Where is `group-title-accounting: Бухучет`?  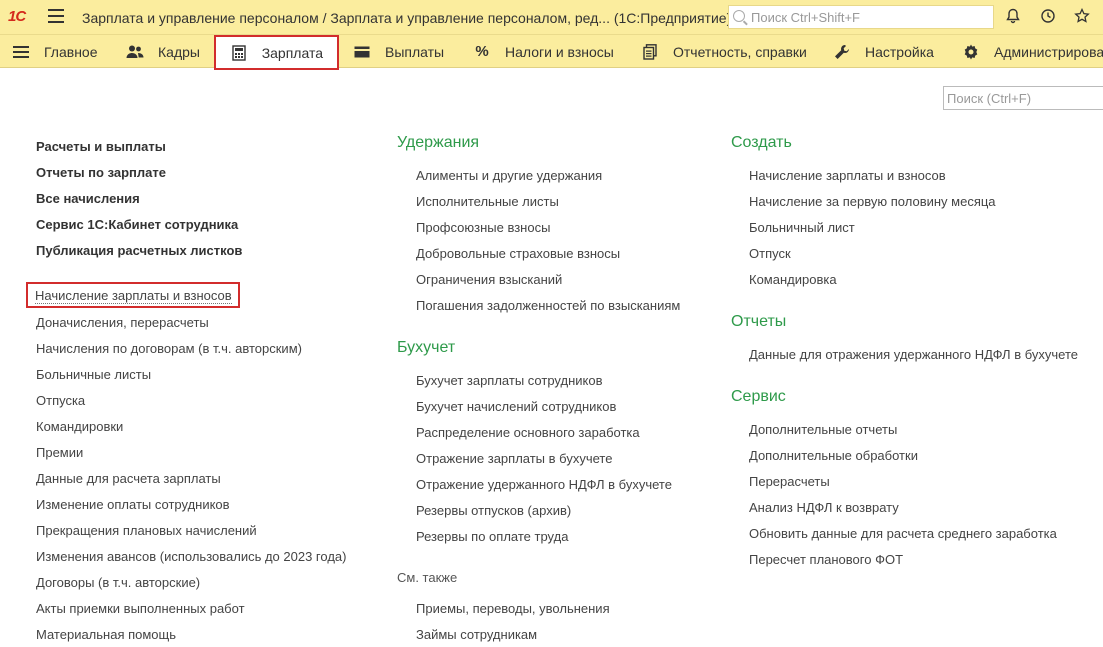 group-title-accounting: Бухучет is located at coordinates (426, 347).